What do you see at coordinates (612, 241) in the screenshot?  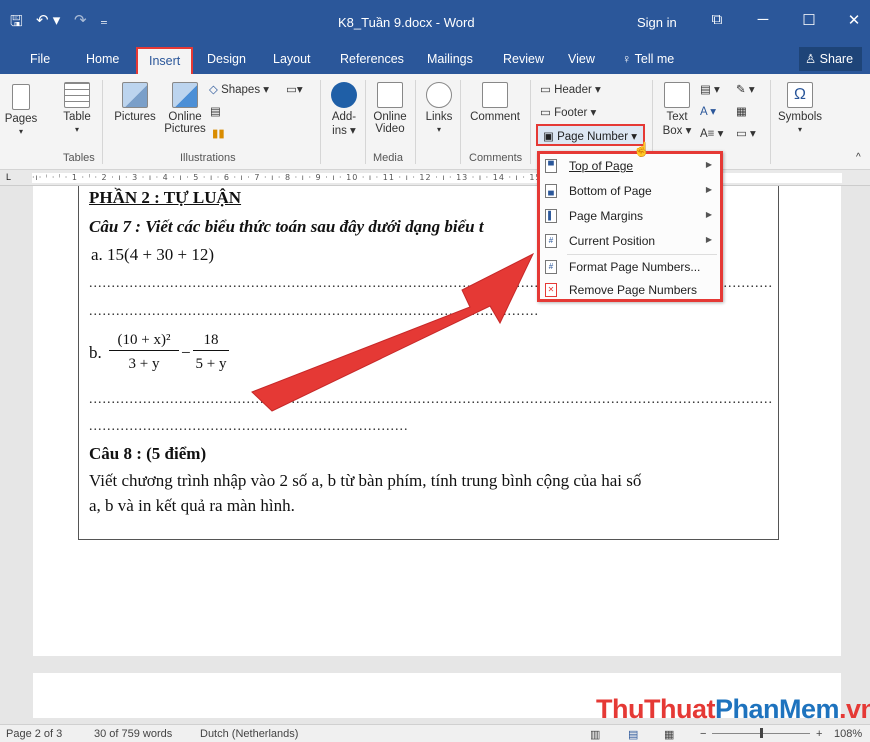 I see `menu-item-label: Current Position` at bounding box center [612, 241].